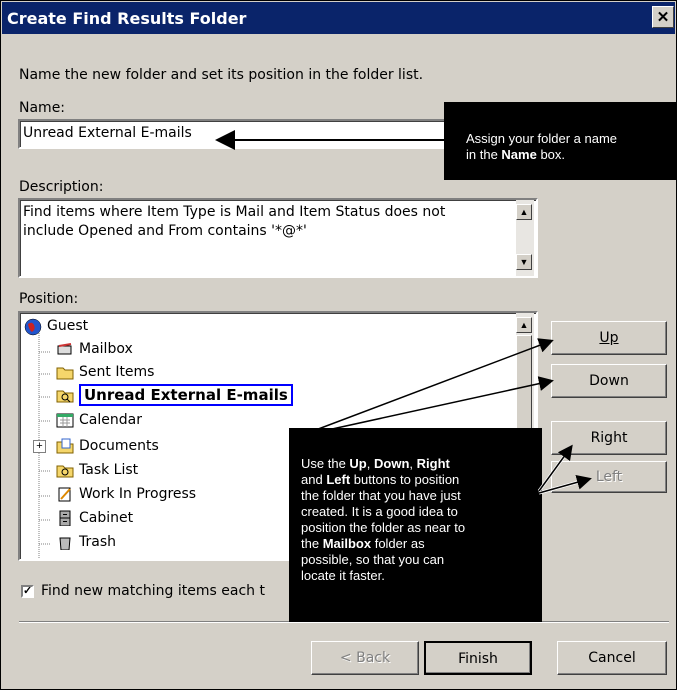  What do you see at coordinates (138, 494) in the screenshot?
I see `tree-item-label: Work In Progress` at bounding box center [138, 494].